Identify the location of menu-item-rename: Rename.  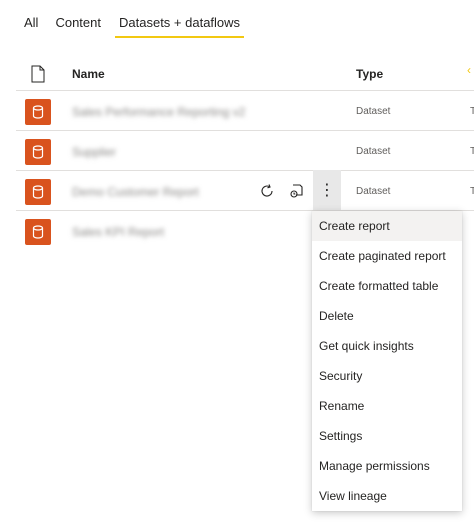
(387, 406).